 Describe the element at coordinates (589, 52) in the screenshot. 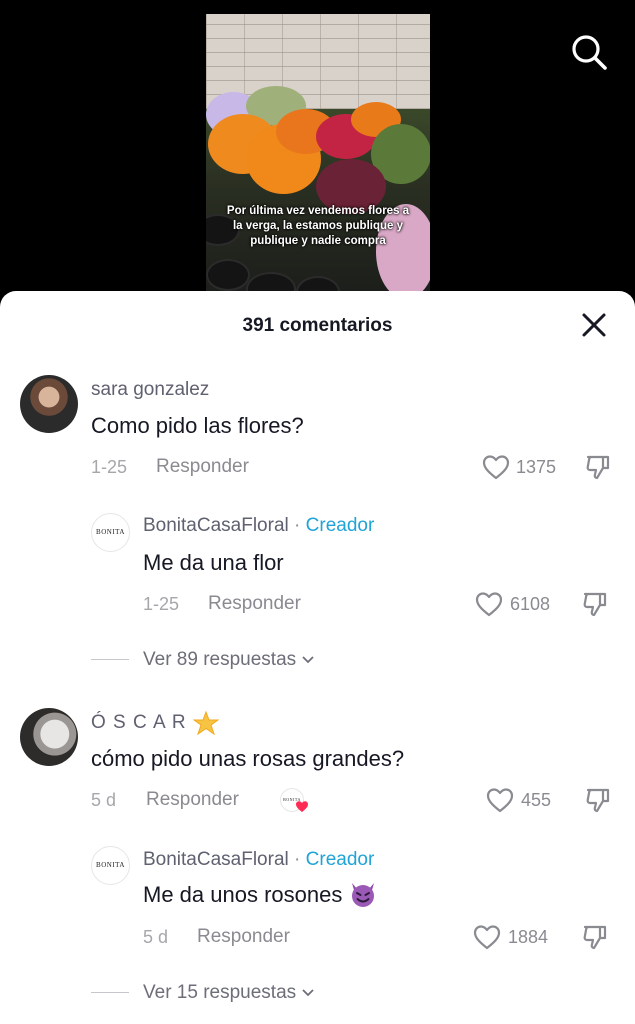

I see `search-icon` at that location.